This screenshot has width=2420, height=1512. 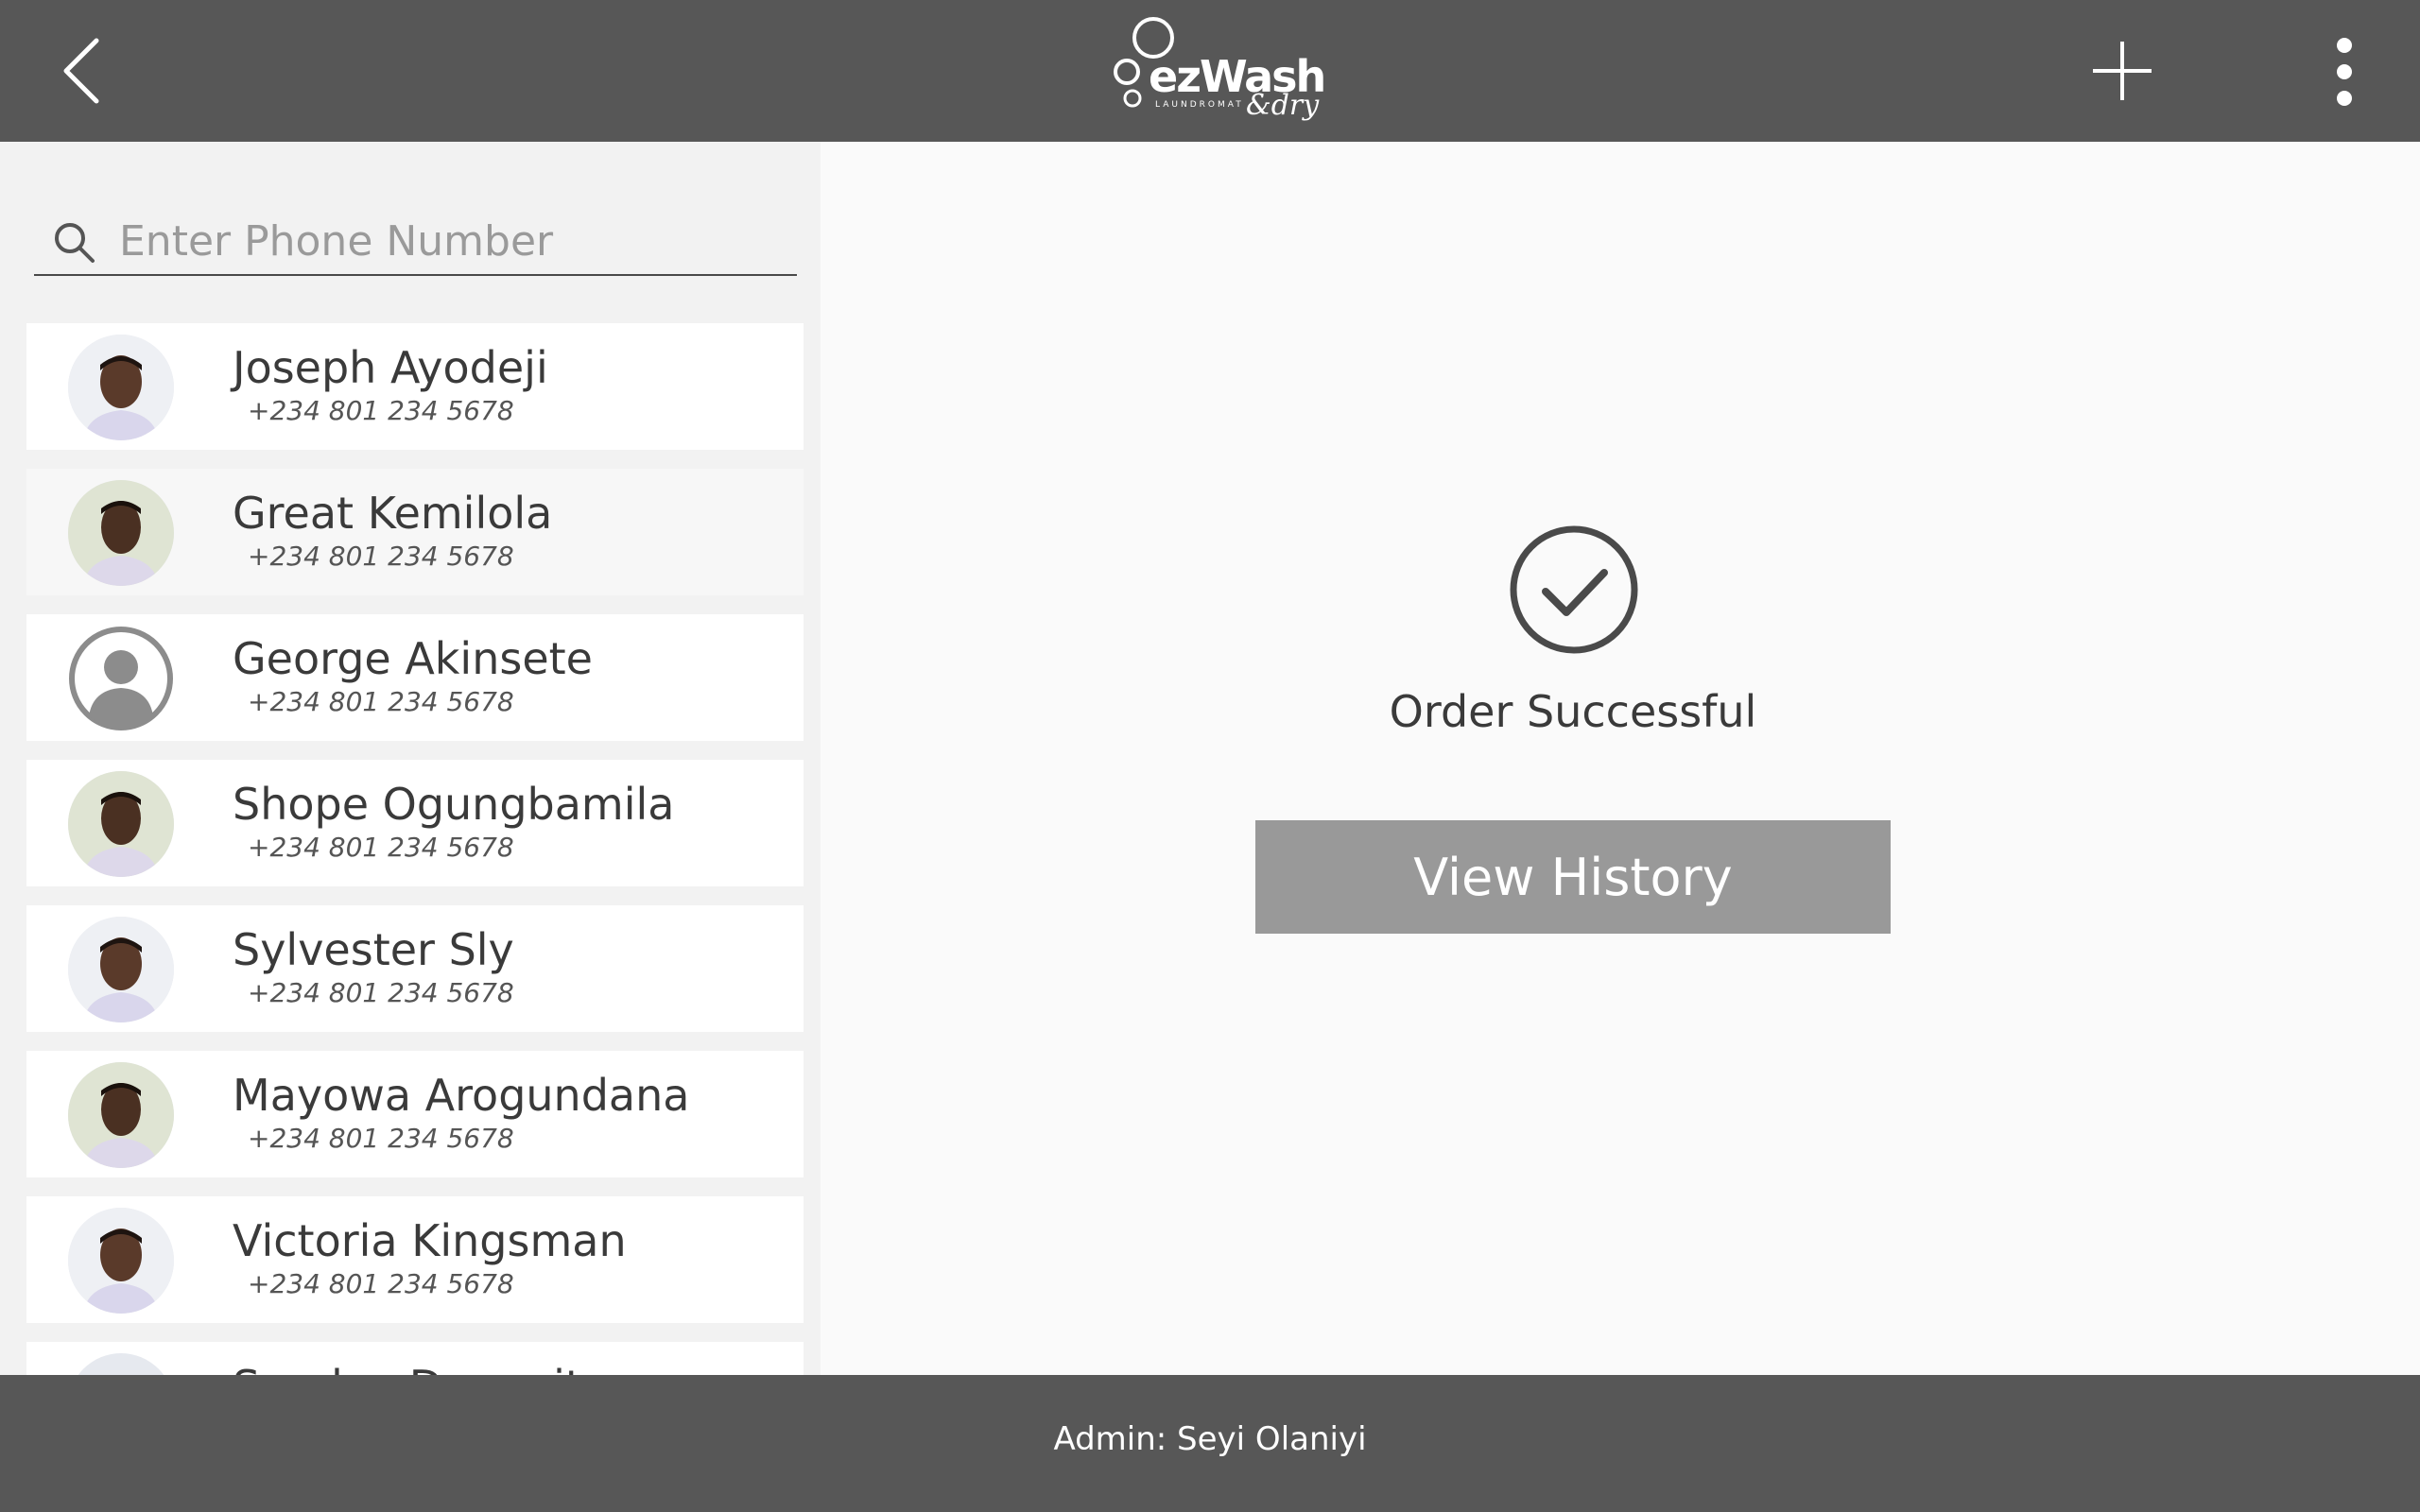 What do you see at coordinates (81, 71) in the screenshot?
I see `chevron-left-icon` at bounding box center [81, 71].